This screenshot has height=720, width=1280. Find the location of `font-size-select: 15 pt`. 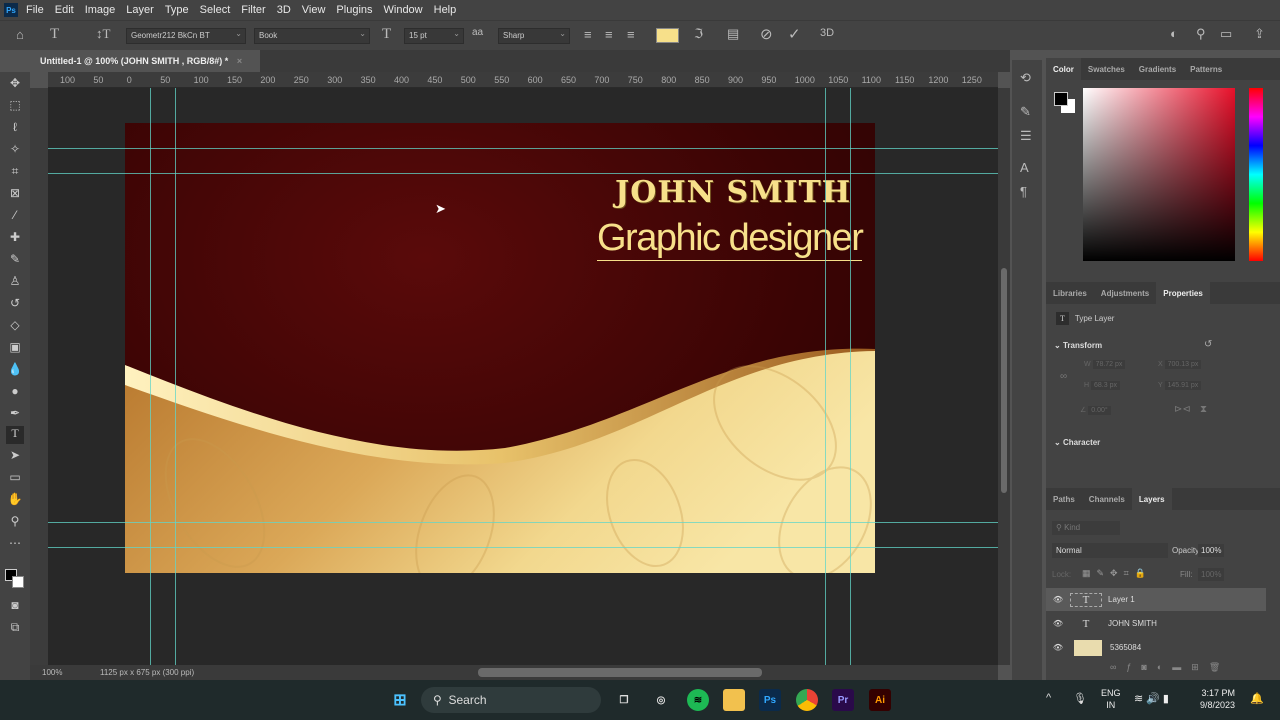

font-size-select: 15 pt is located at coordinates (434, 36).